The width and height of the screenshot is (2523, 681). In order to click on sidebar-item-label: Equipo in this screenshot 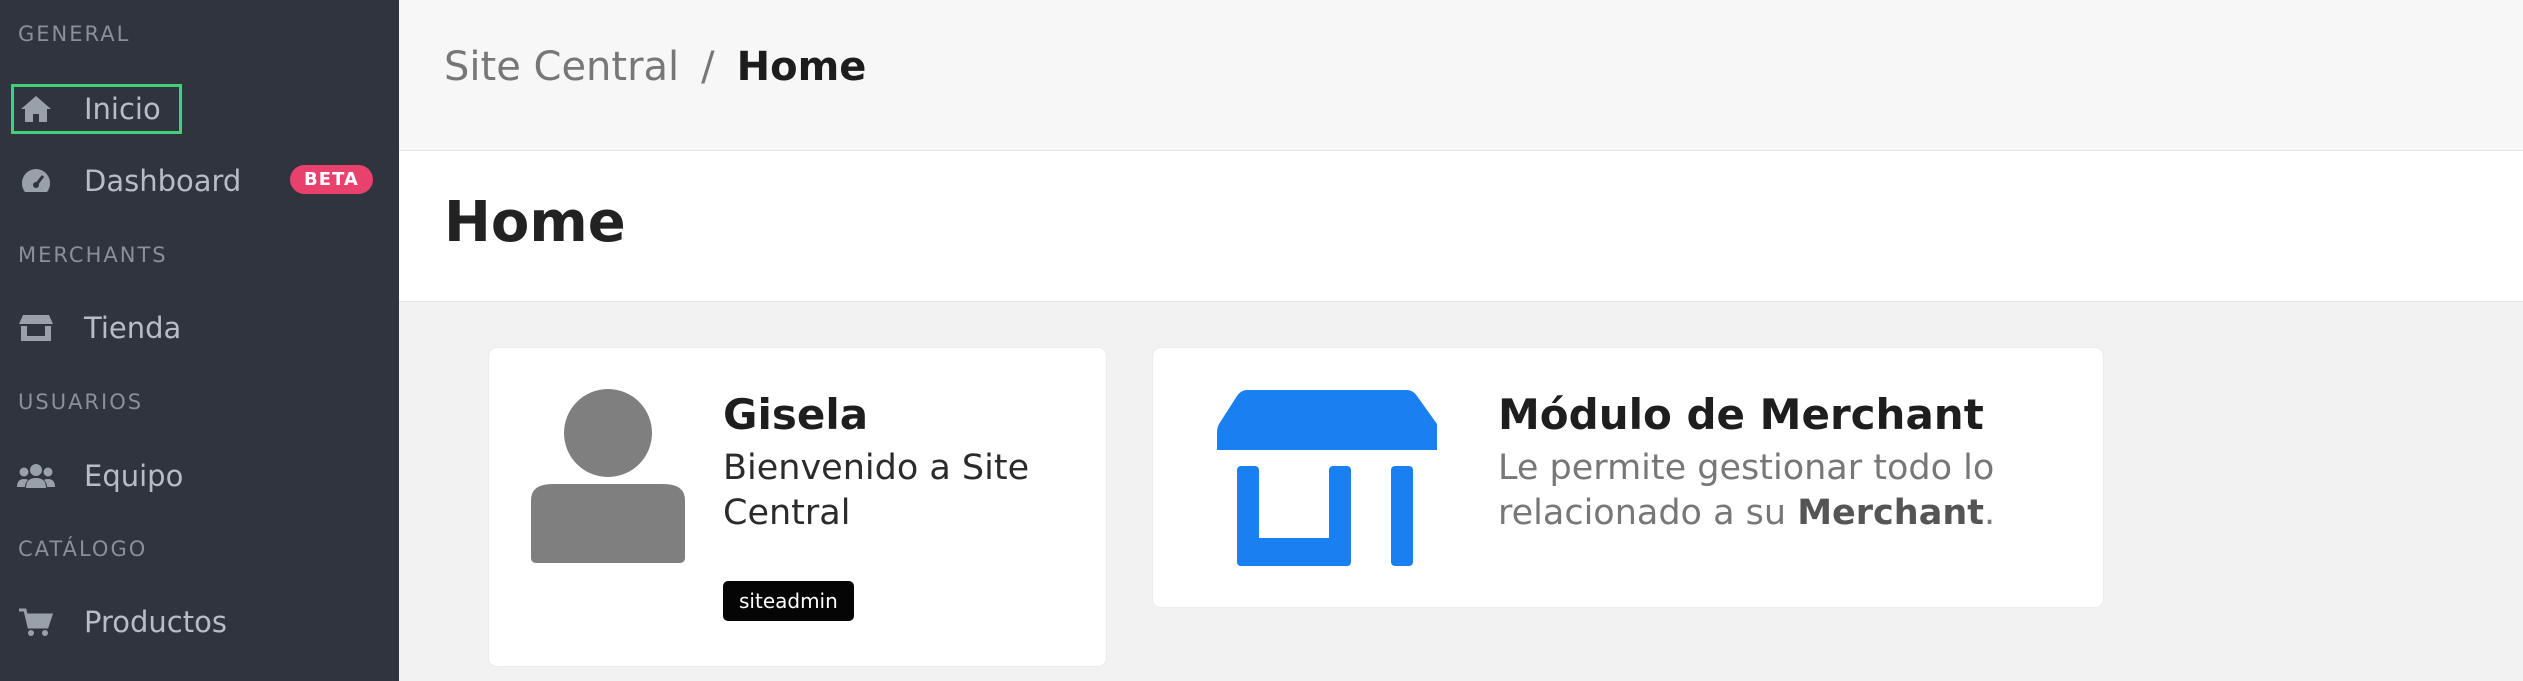, I will do `click(134, 476)`.